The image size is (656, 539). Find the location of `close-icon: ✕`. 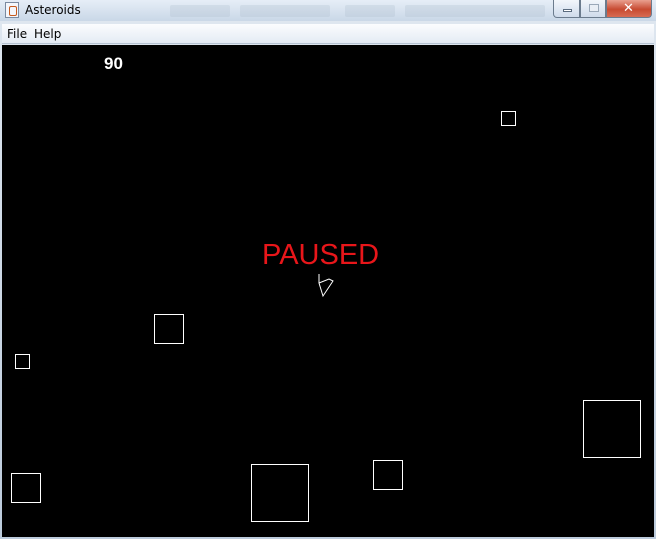

close-icon: ✕ is located at coordinates (628, 8).